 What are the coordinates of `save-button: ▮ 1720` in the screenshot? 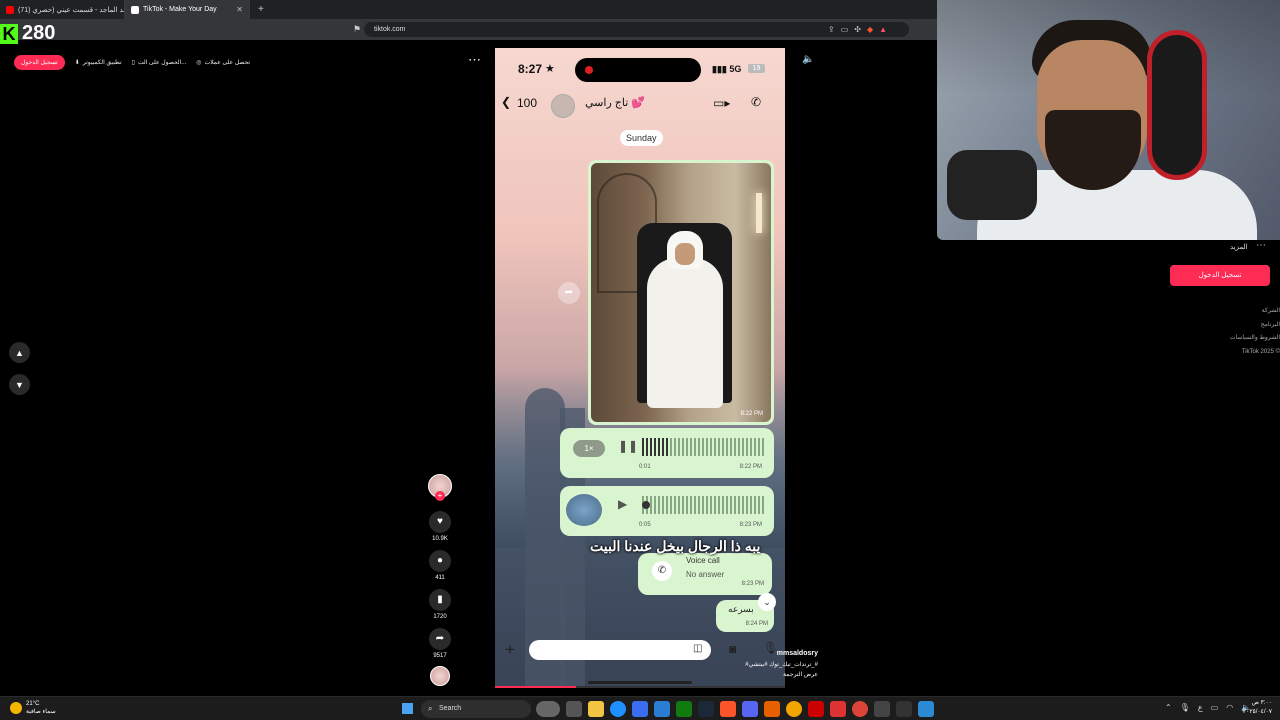 It's located at (440, 604).